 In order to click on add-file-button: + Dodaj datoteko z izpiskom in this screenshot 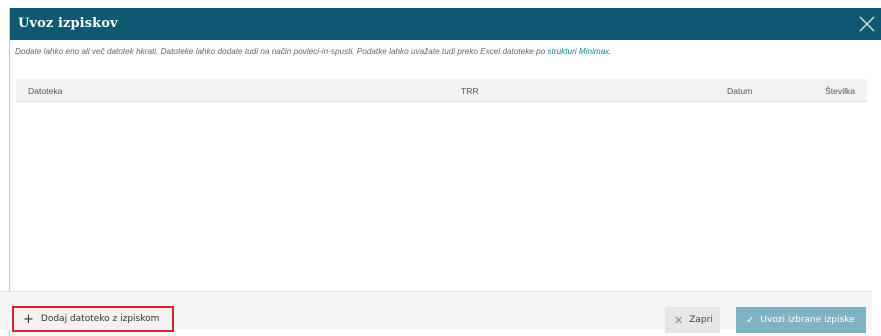, I will do `click(93, 319)`.